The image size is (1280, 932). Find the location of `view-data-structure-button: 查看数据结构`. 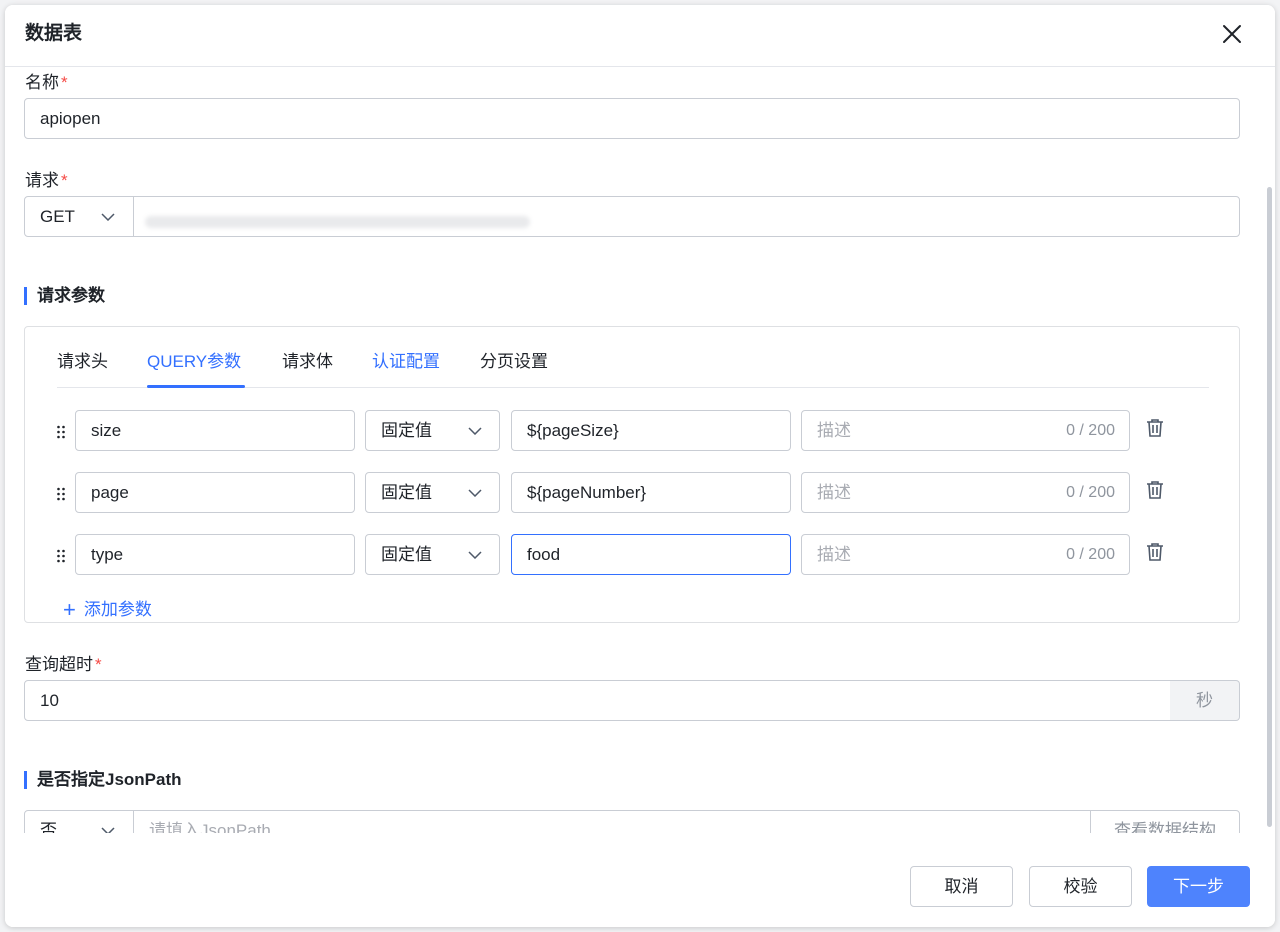

view-data-structure-button: 查看数据结构 is located at coordinates (1165, 821).